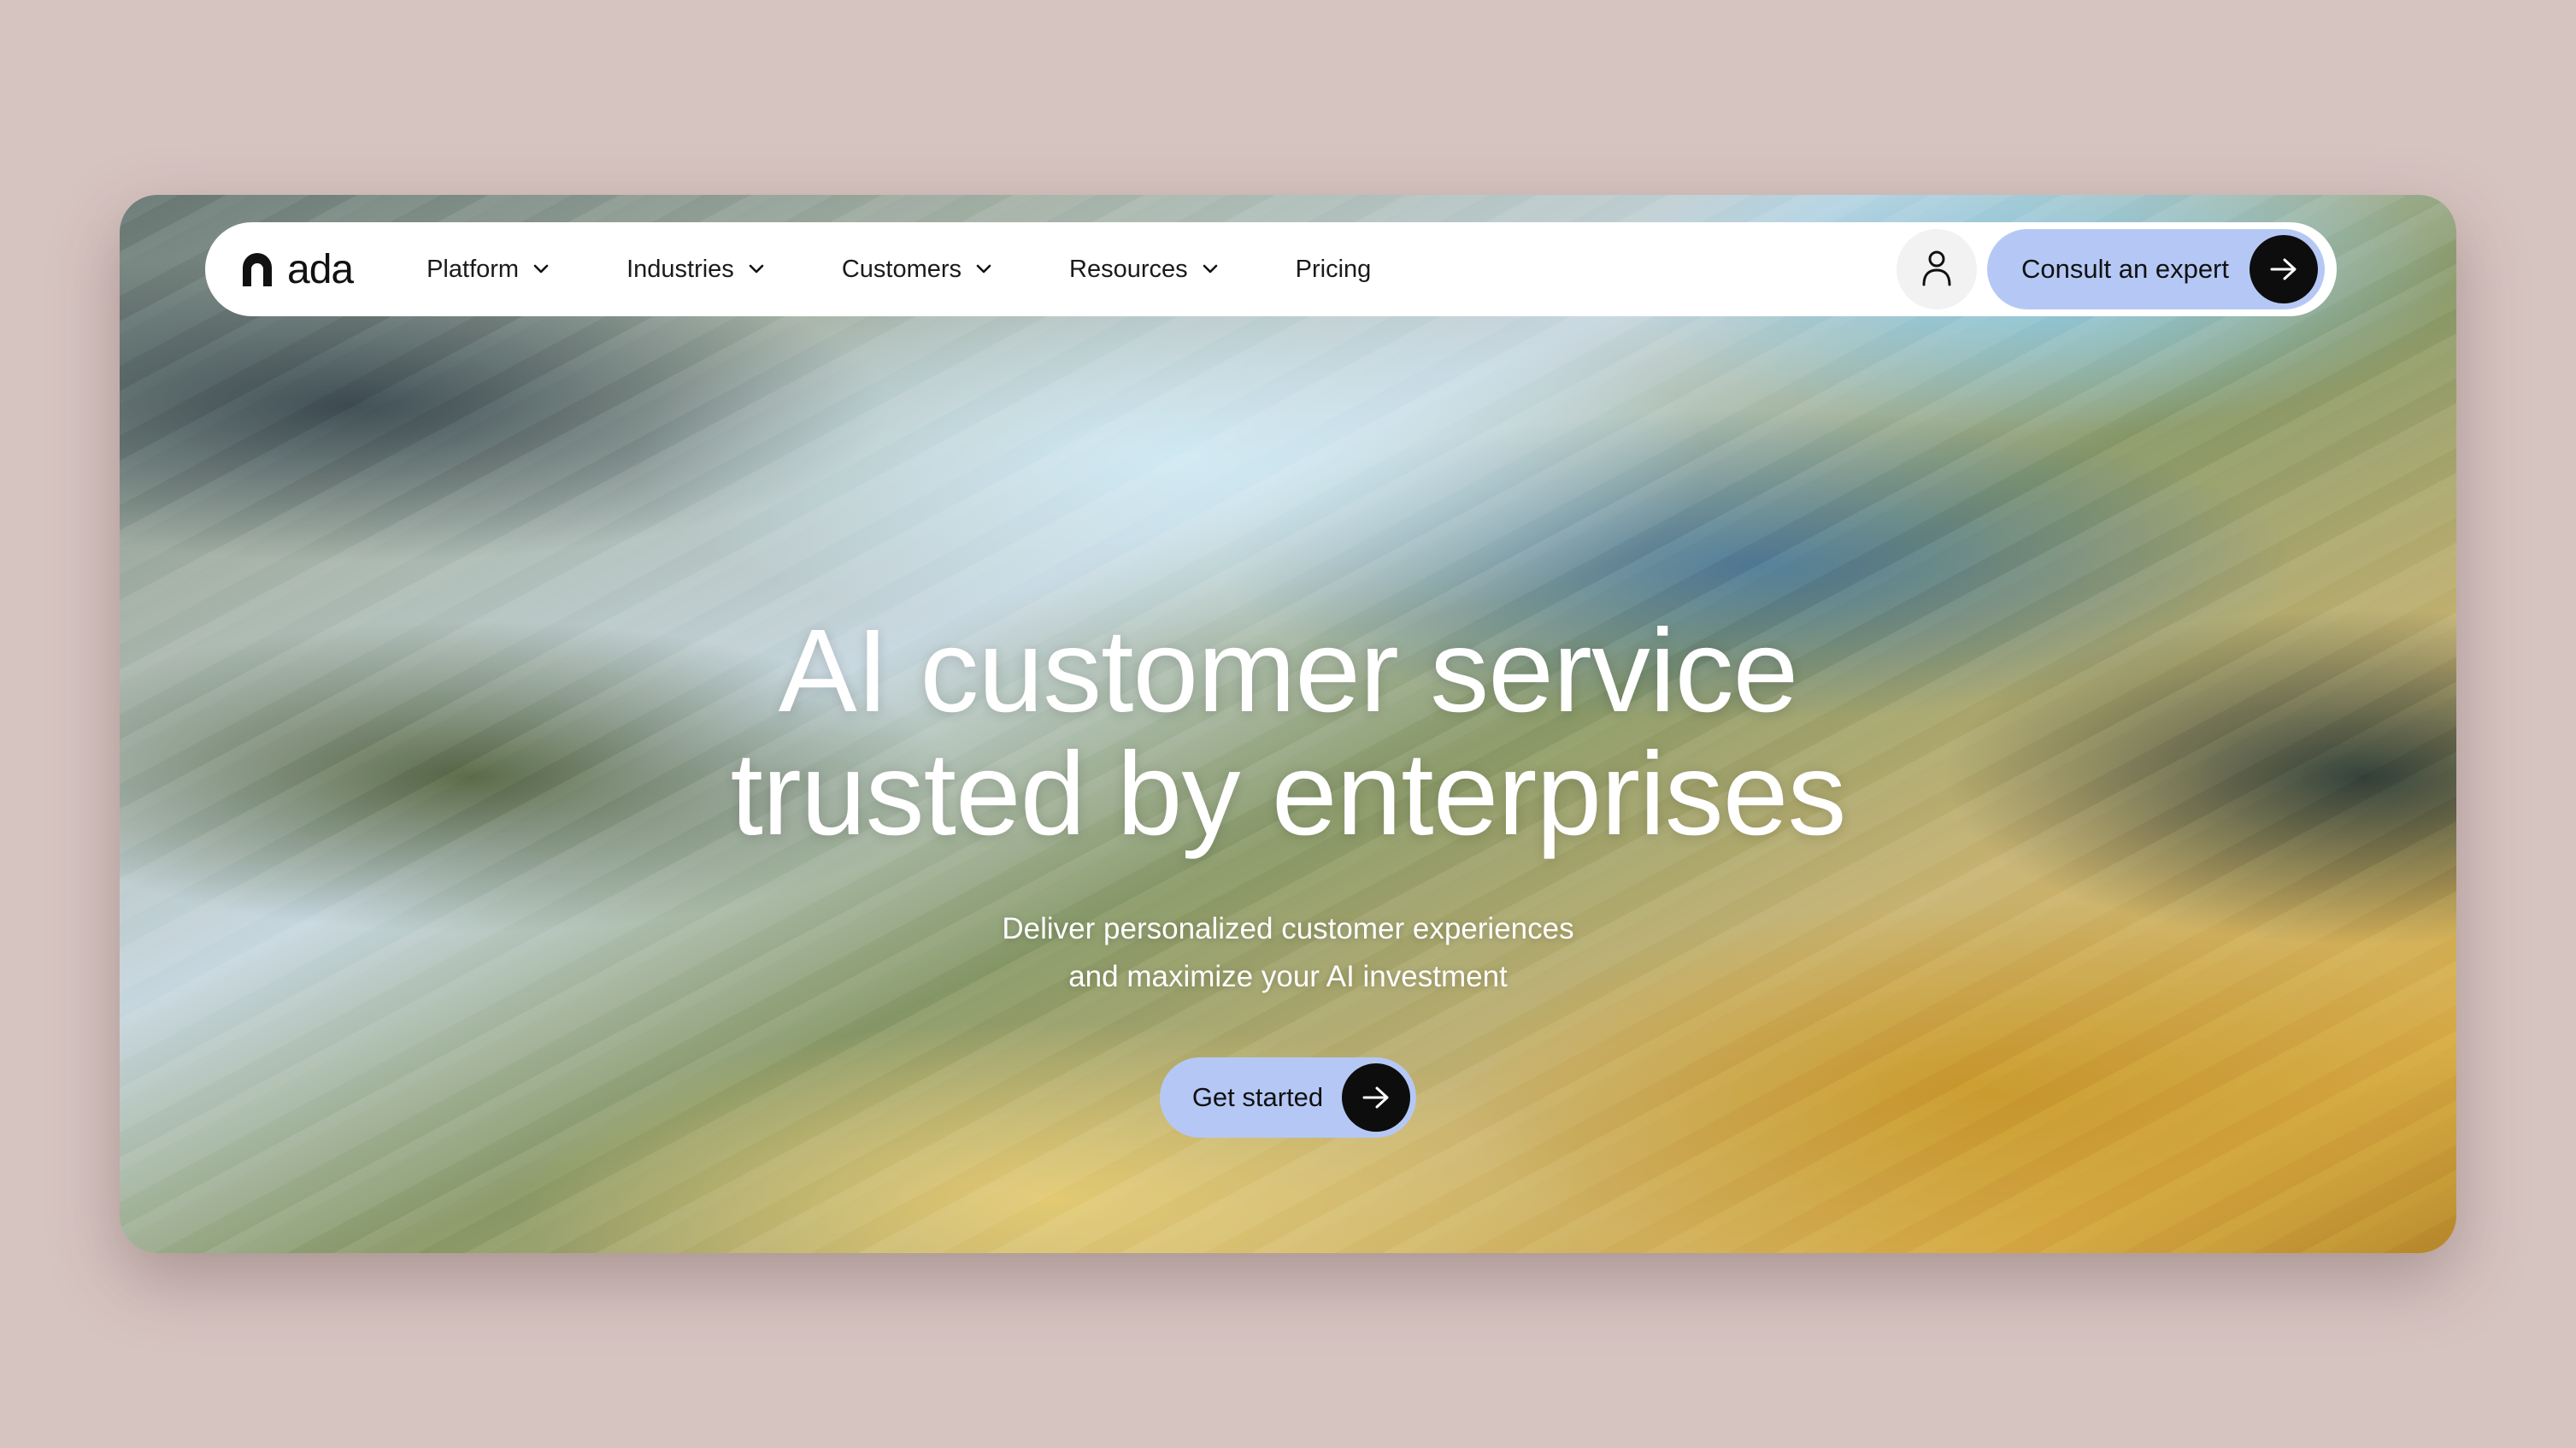 The width and height of the screenshot is (2576, 1448). Describe the element at coordinates (1288, 671) in the screenshot. I see `hero-title-line-1: AI customer service` at that location.